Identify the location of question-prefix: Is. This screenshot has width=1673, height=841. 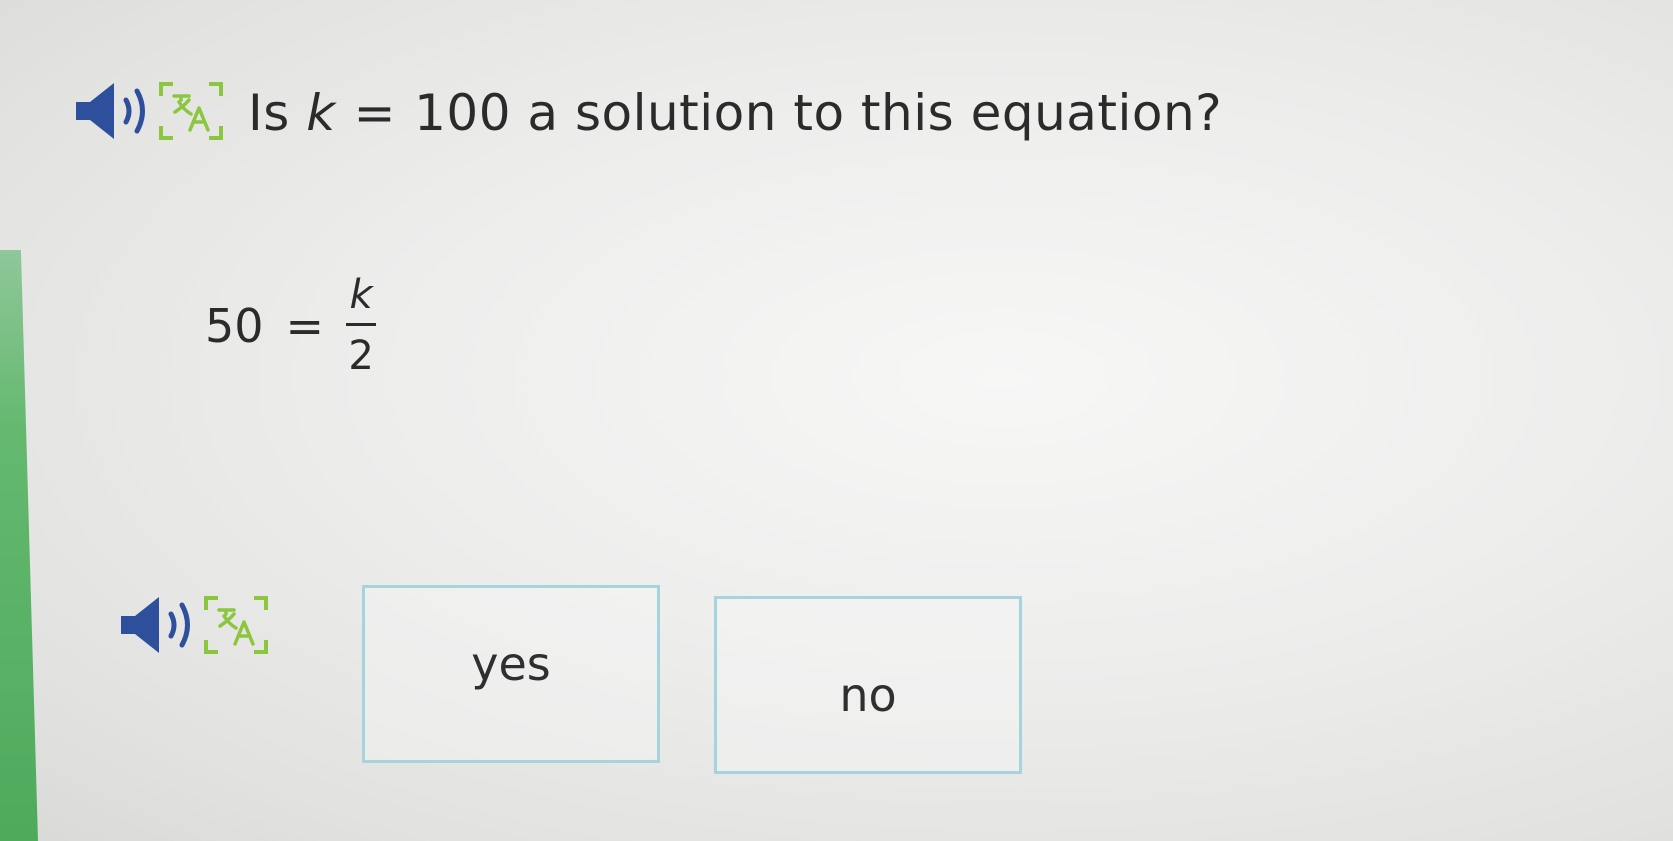
(269, 113).